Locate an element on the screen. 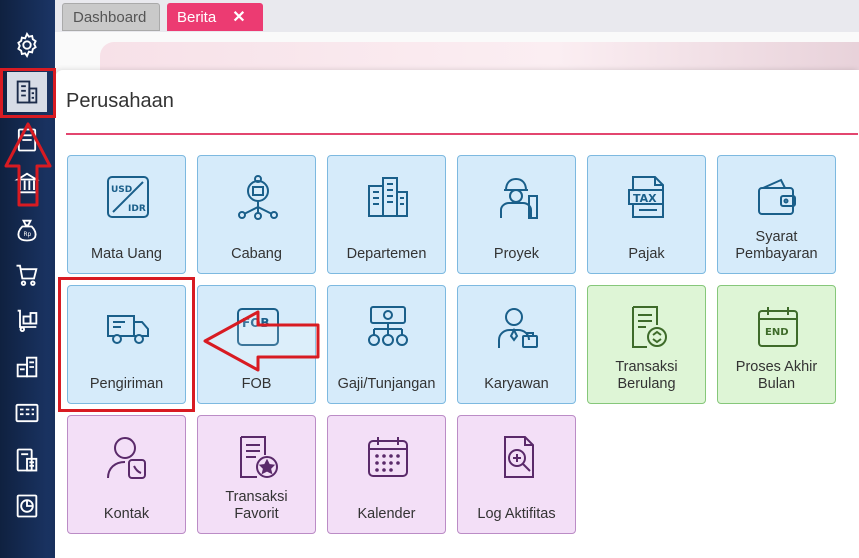 The height and width of the screenshot is (558, 859). sidebar-ledger-button is located at coordinates (27, 140).